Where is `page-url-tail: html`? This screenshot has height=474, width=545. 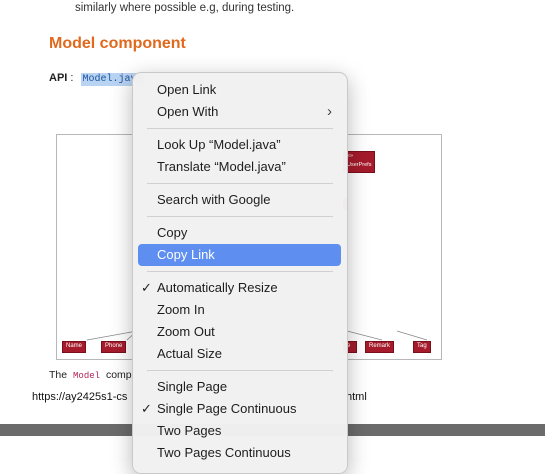
page-url-tail: html is located at coordinates (356, 397).